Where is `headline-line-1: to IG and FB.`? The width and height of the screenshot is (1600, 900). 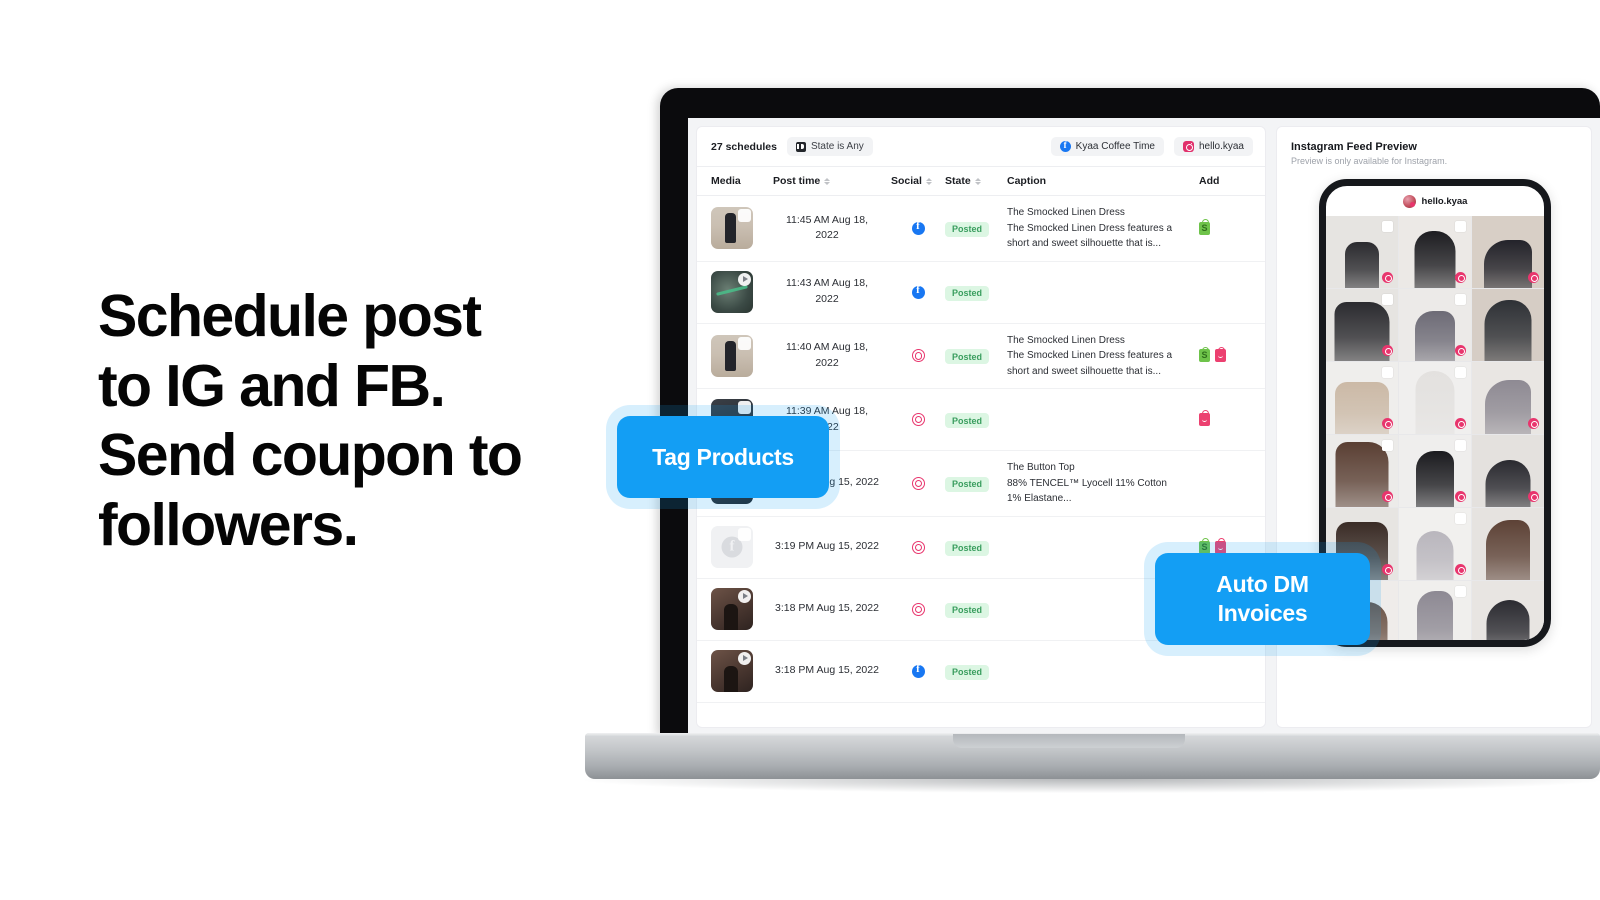
headline-line-1: to IG and FB. is located at coordinates (272, 385).